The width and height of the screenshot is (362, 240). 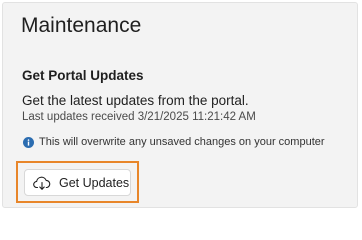 I want to click on section-description: Get the latest updates from the portal., so click(x=135, y=100).